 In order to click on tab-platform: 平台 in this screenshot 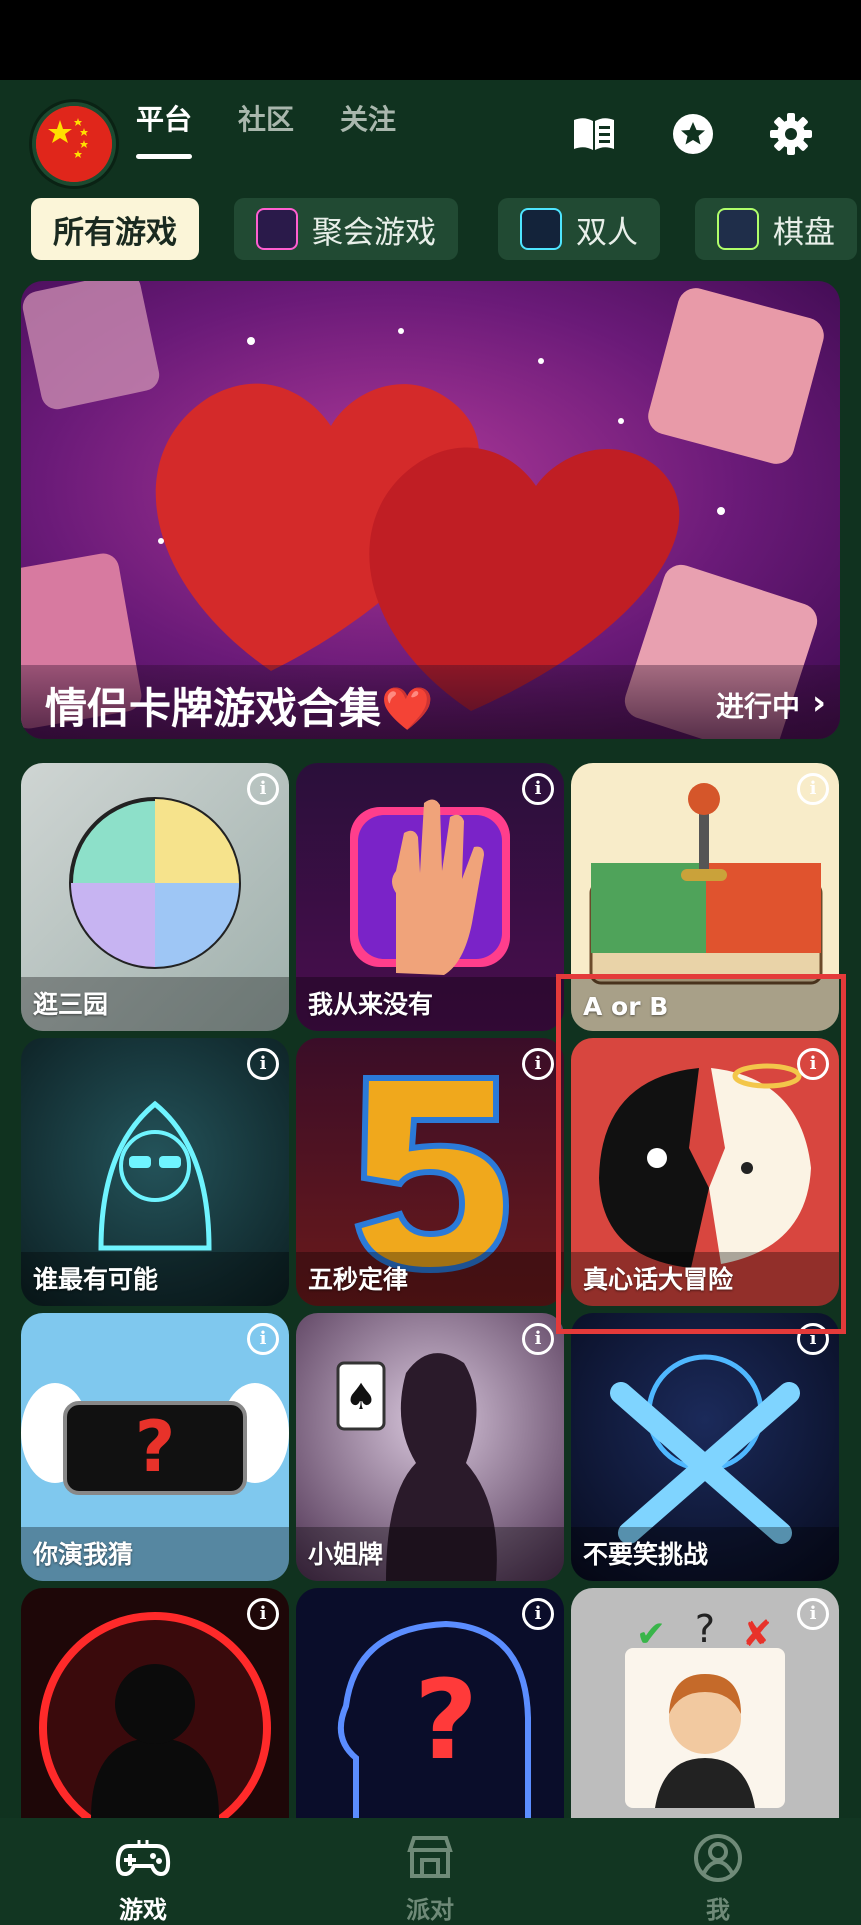, I will do `click(164, 118)`.